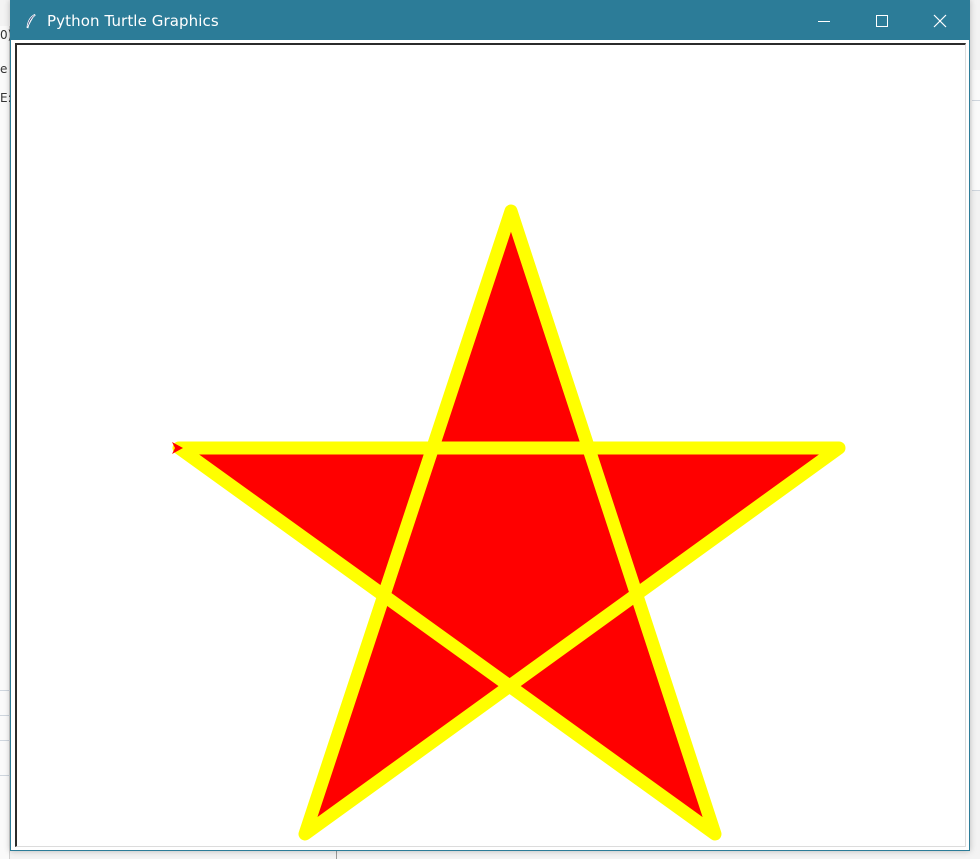 The height and width of the screenshot is (859, 980). I want to click on window-controls, so click(882, 20).